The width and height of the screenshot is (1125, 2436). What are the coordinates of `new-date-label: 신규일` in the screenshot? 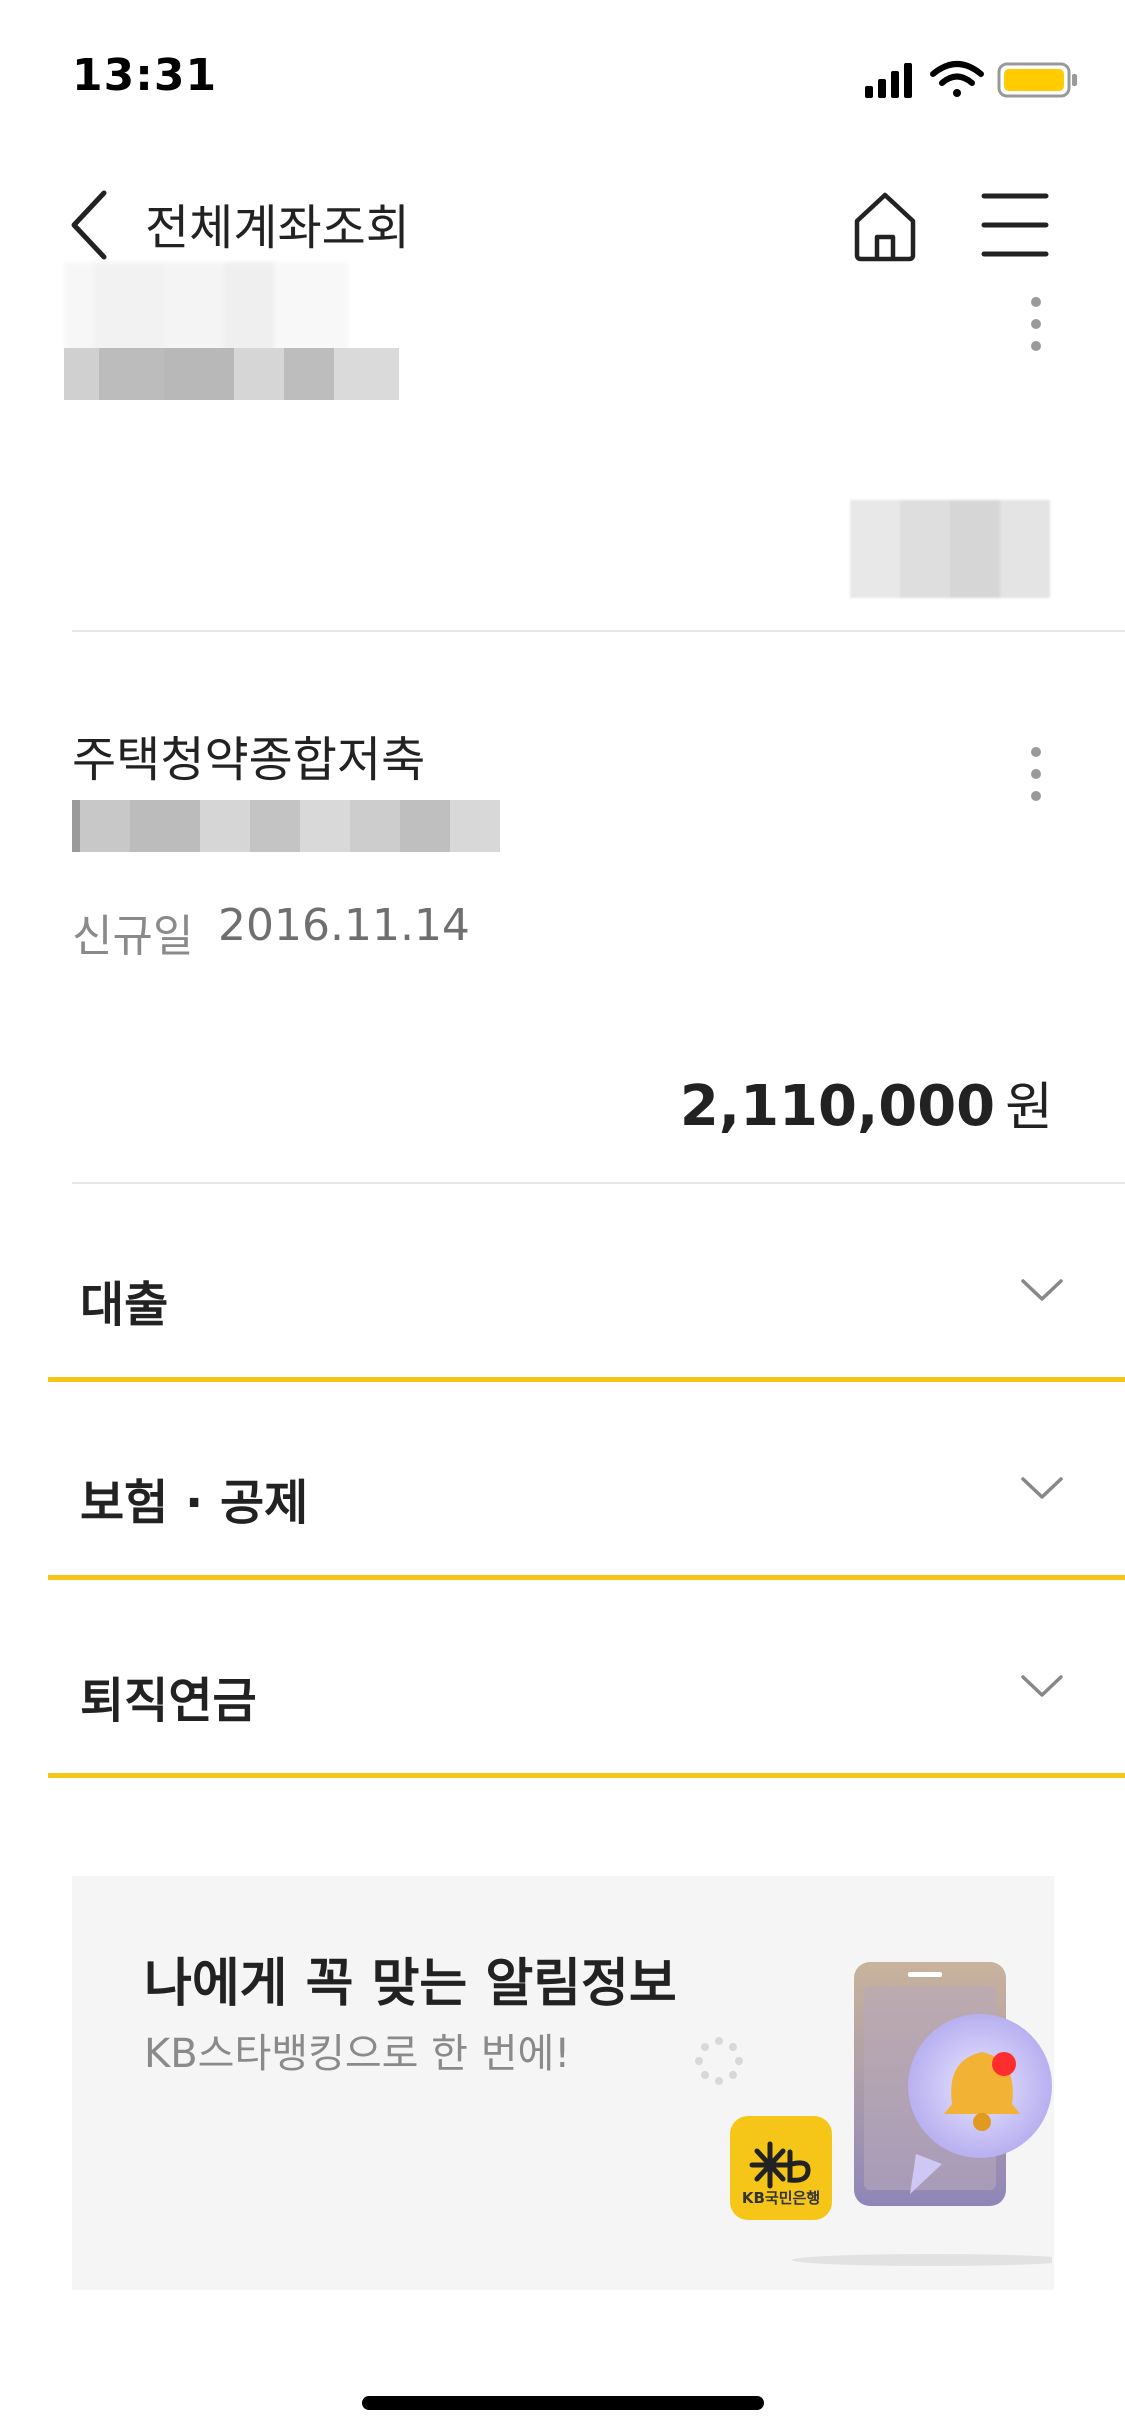 It's located at (133, 936).